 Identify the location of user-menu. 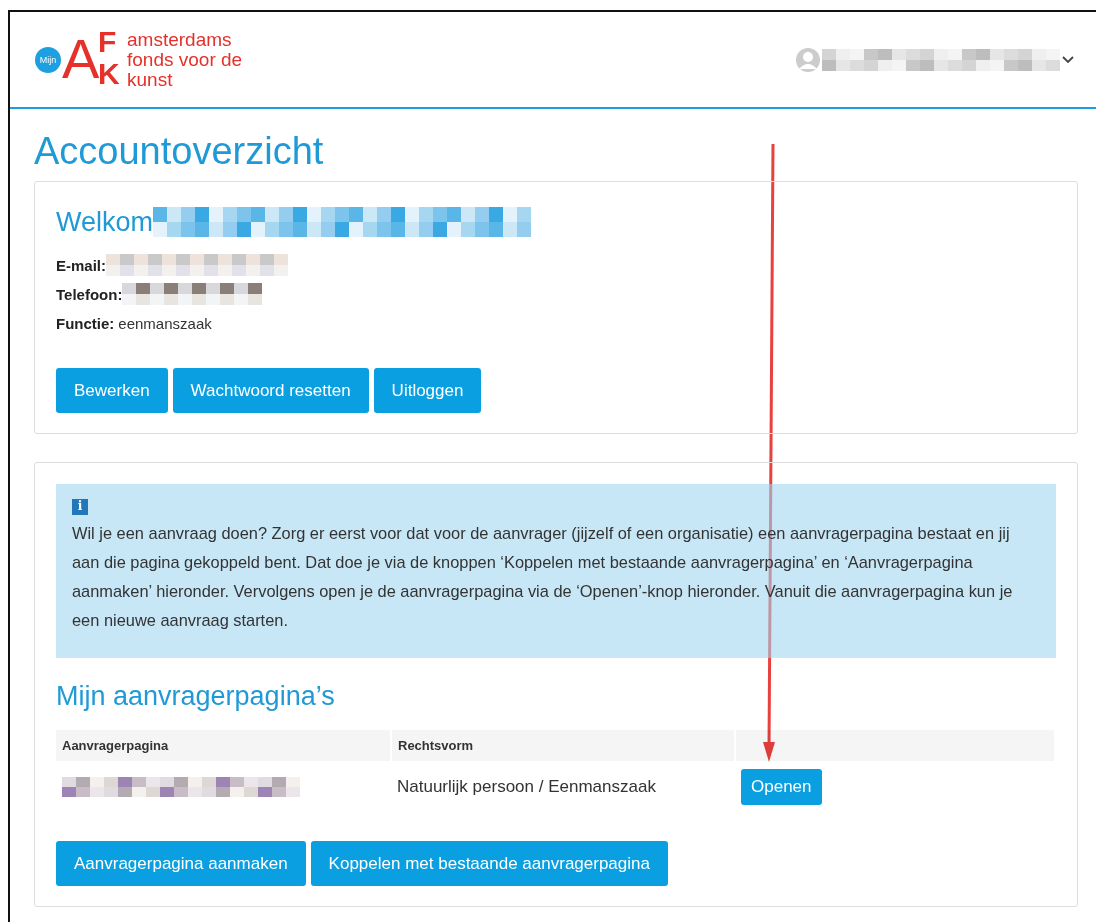
(935, 59).